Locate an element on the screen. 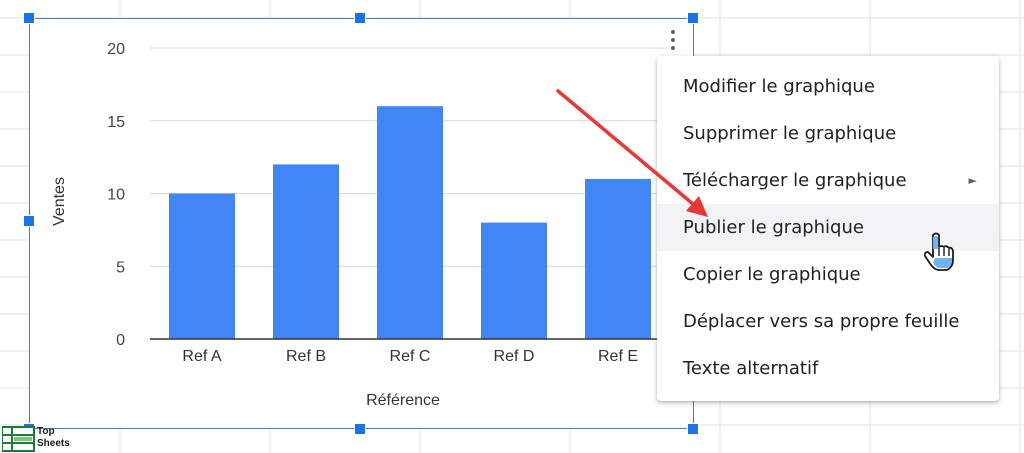 Image resolution: width=1024 pixels, height=453 pixels. y-tick-label: 5 is located at coordinates (120, 267).